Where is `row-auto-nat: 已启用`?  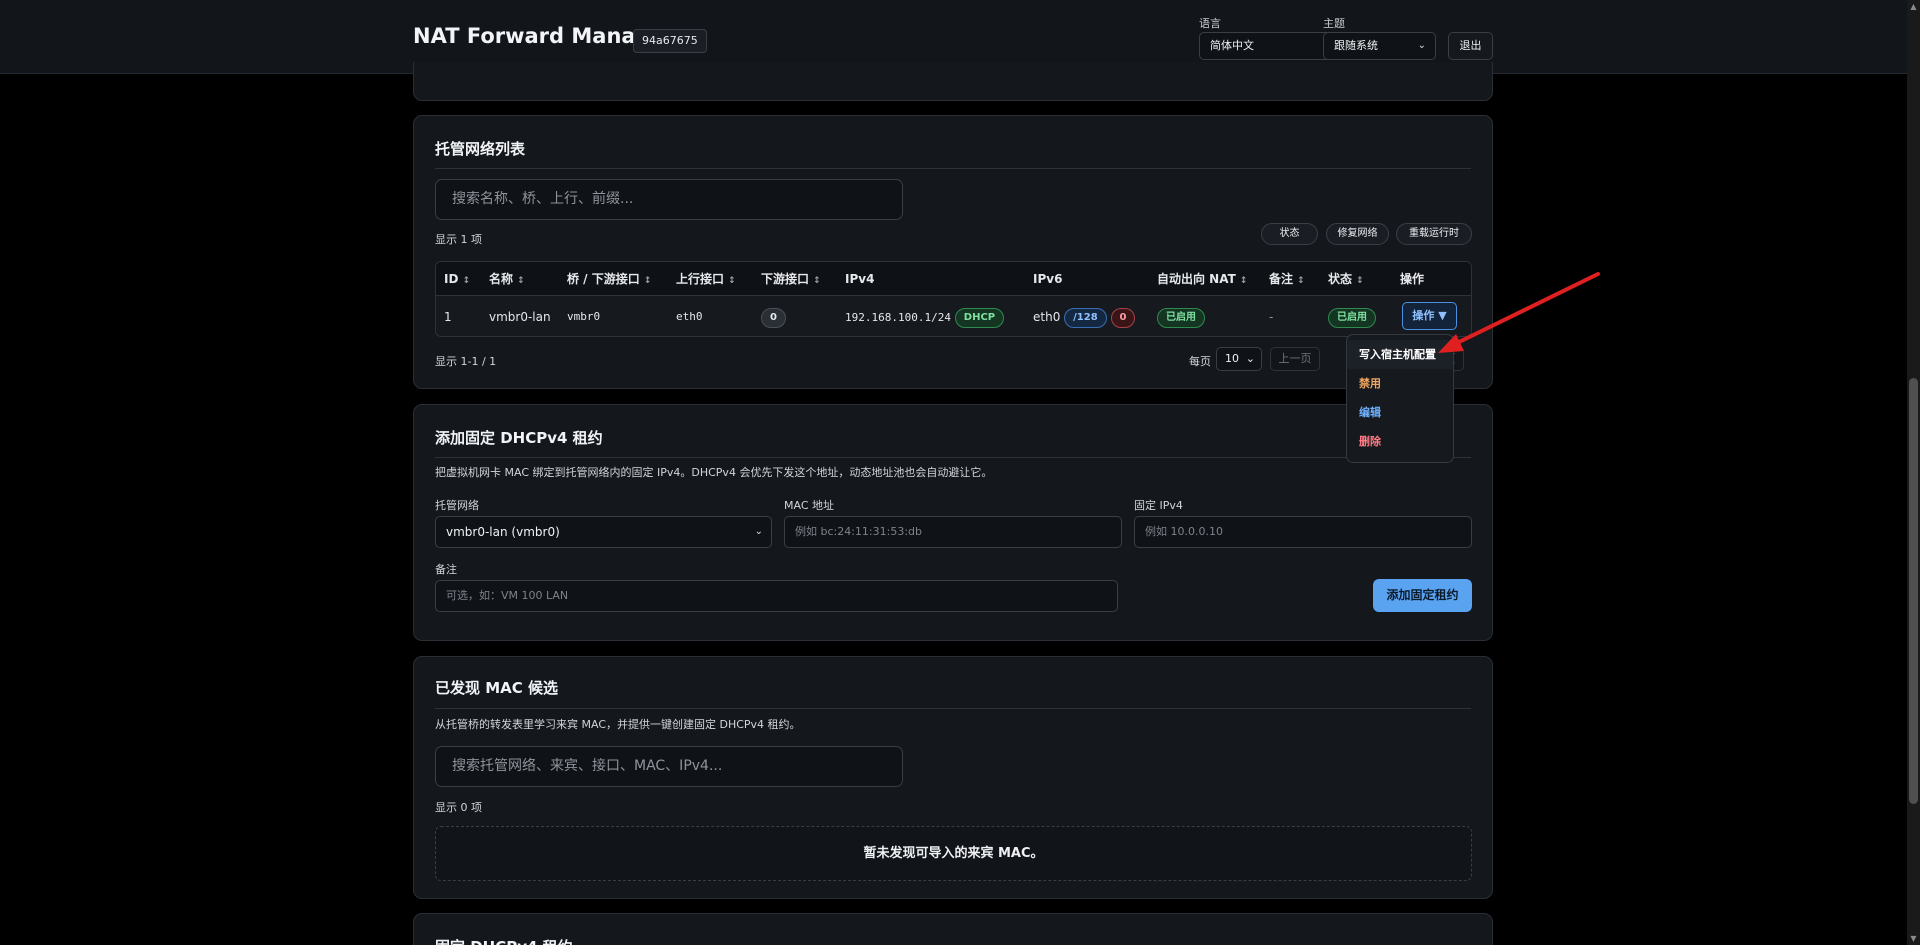
row-auto-nat: 已启用 is located at coordinates (1181, 316).